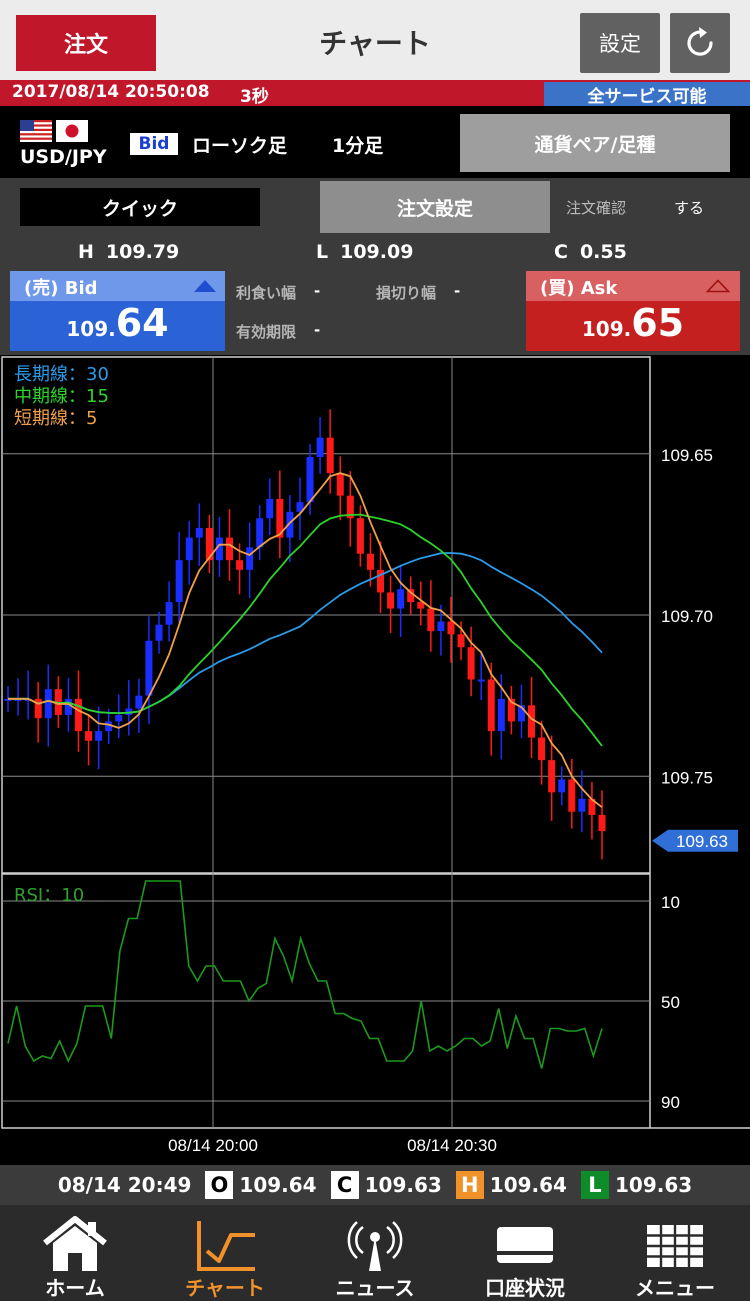  Describe the element at coordinates (124, 1185) in the screenshot. I see `ohlc-time: 08/14 20:49` at that location.